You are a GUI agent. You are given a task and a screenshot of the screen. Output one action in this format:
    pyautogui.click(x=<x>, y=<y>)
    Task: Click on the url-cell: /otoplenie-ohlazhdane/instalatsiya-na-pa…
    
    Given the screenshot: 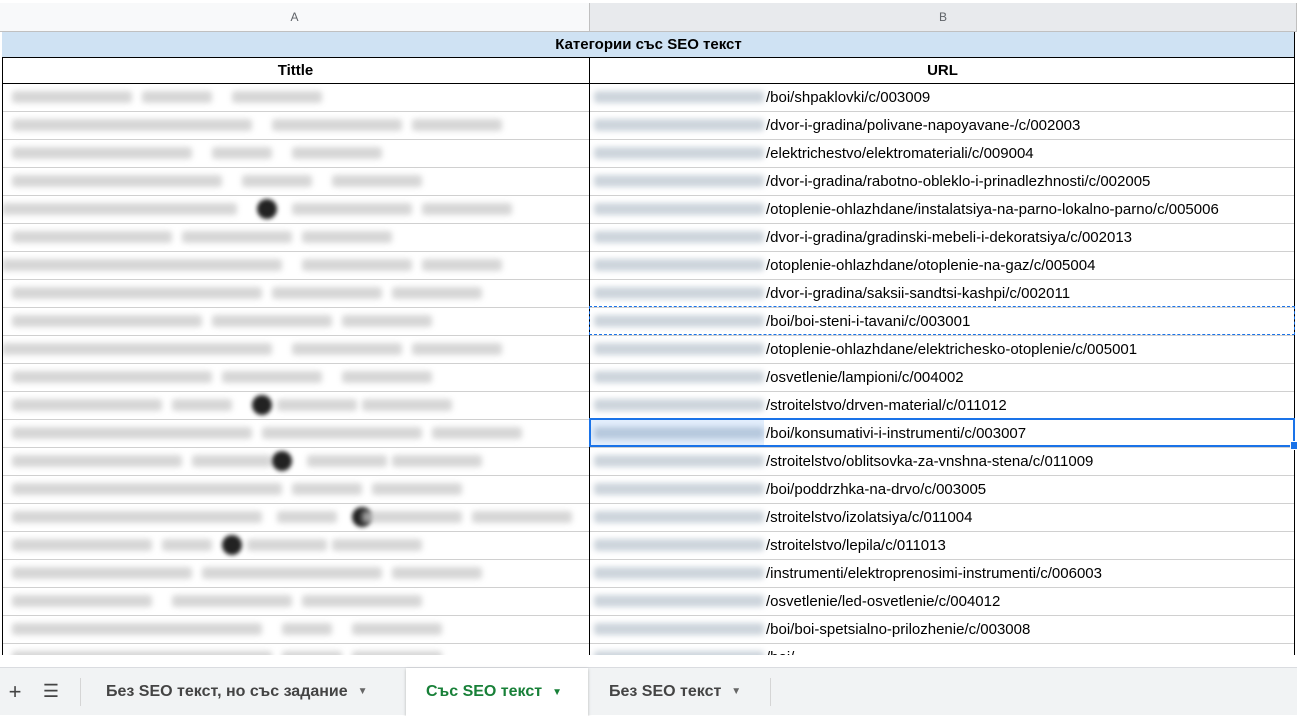 What is the action you would take?
    pyautogui.click(x=942, y=209)
    